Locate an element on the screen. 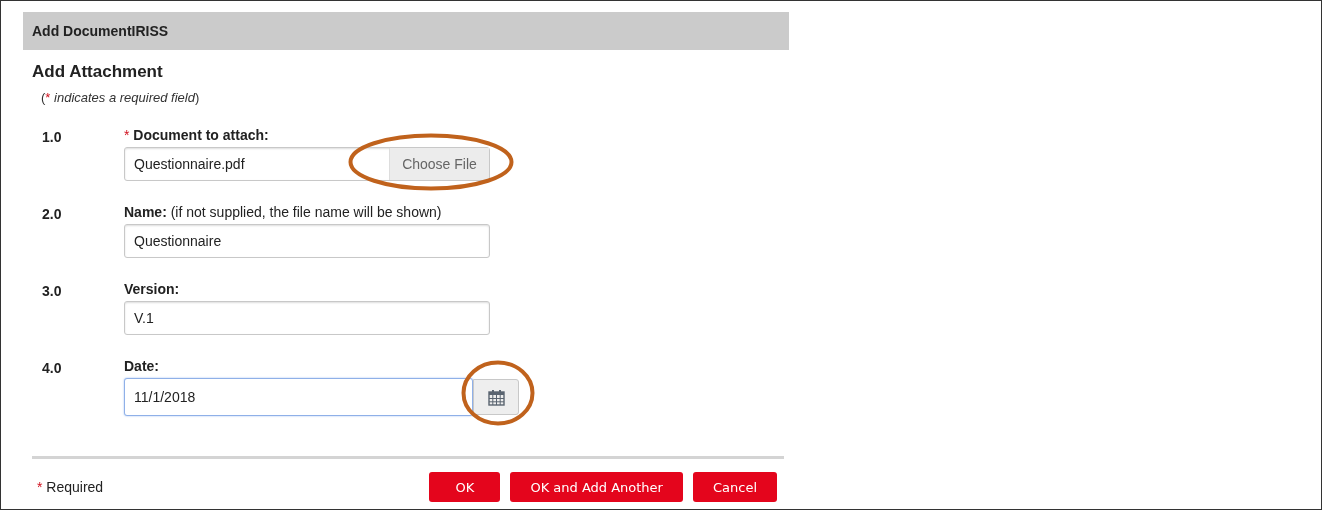 The width and height of the screenshot is (1324, 512). calendar-icon is located at coordinates (496, 397).